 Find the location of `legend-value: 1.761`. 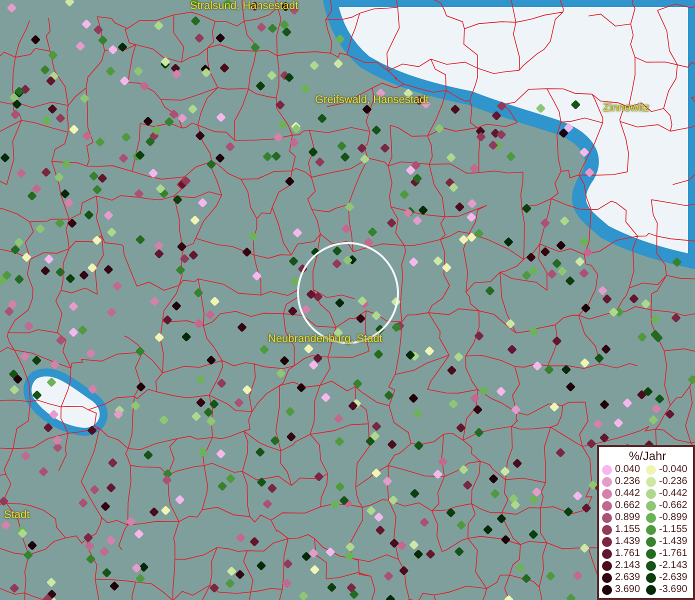

legend-value: 1.761 is located at coordinates (627, 554).